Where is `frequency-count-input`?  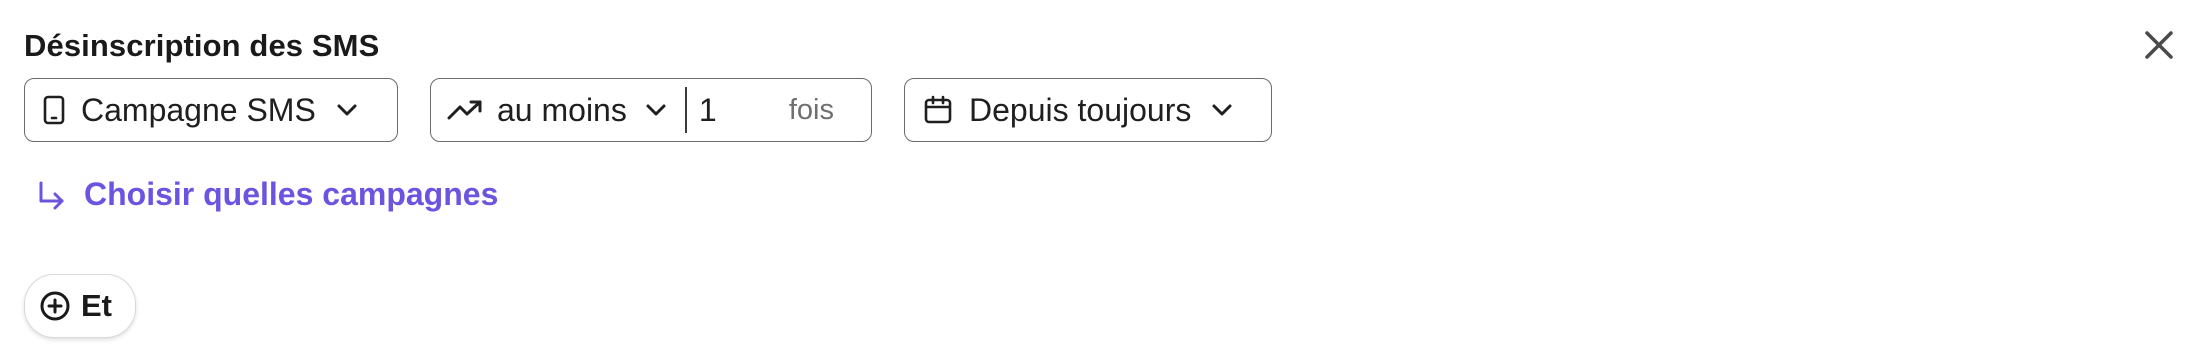 frequency-count-input is located at coordinates (740, 110).